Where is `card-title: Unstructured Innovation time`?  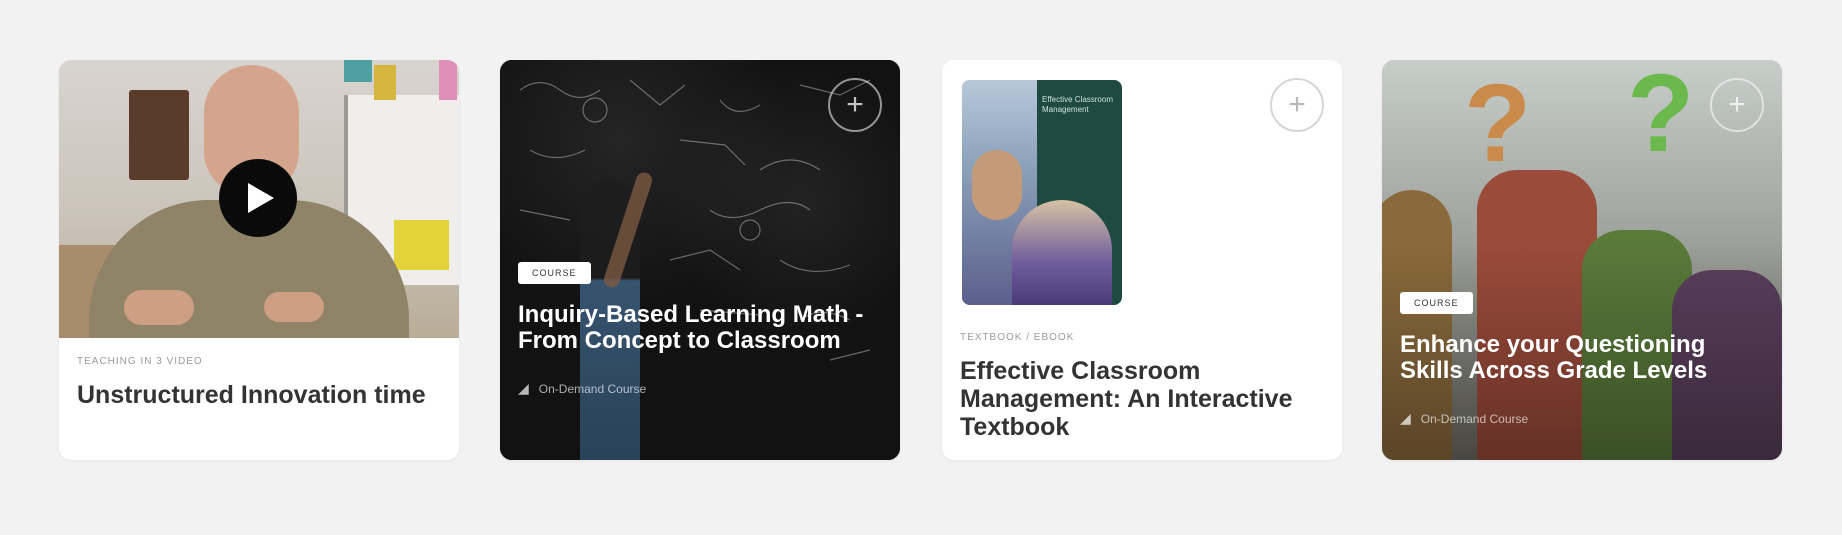 card-title: Unstructured Innovation time is located at coordinates (259, 395).